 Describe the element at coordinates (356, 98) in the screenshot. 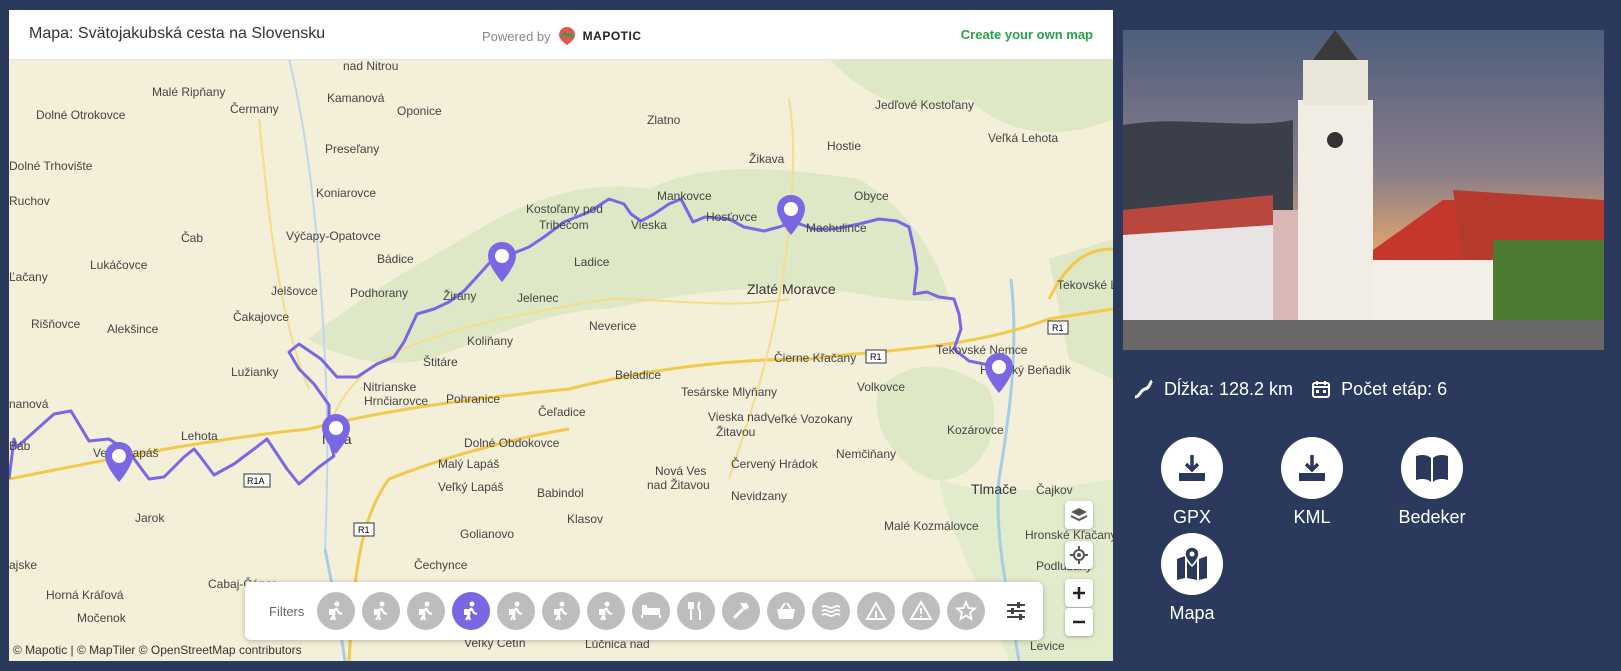

I see `place-label: Kamanová` at that location.